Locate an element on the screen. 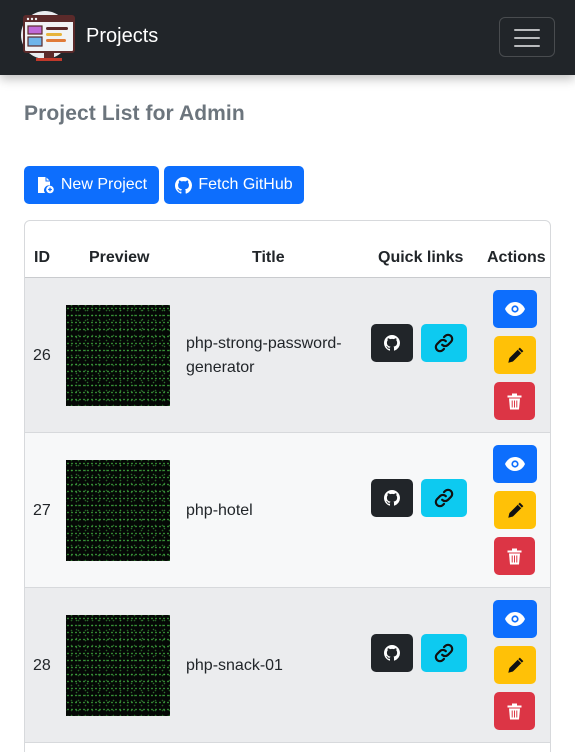 This screenshot has width=575, height=752. table-header: ID Preview Title Quick links Actions is located at coordinates (287, 249).